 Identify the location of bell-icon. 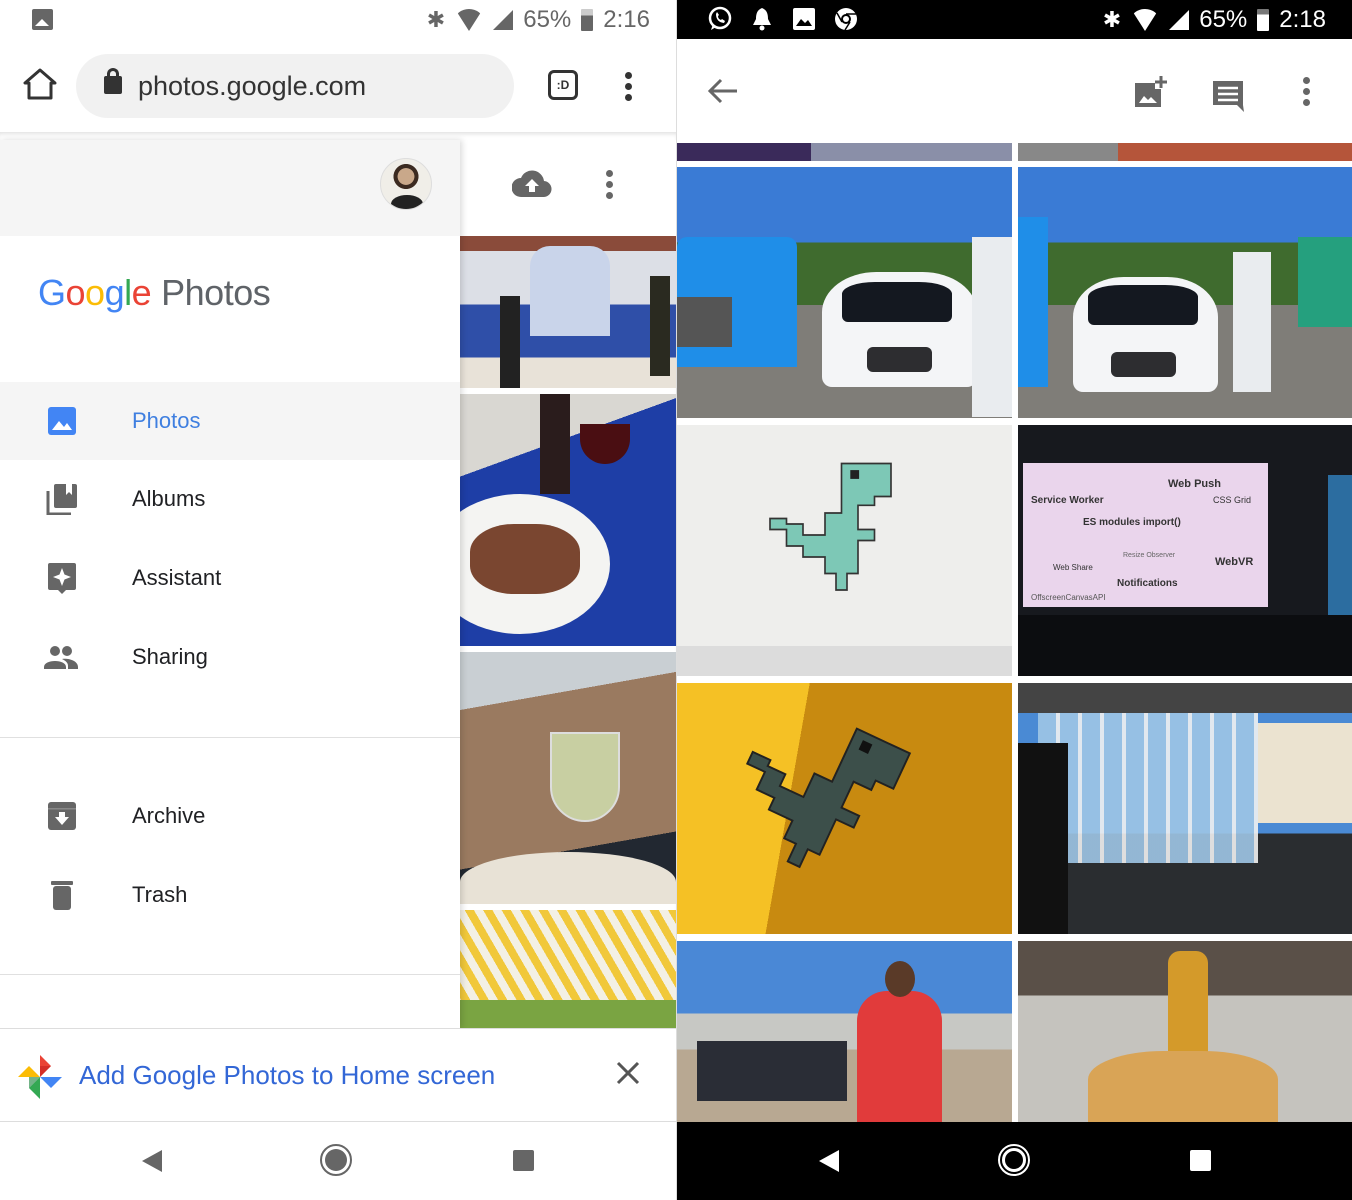
(762, 19).